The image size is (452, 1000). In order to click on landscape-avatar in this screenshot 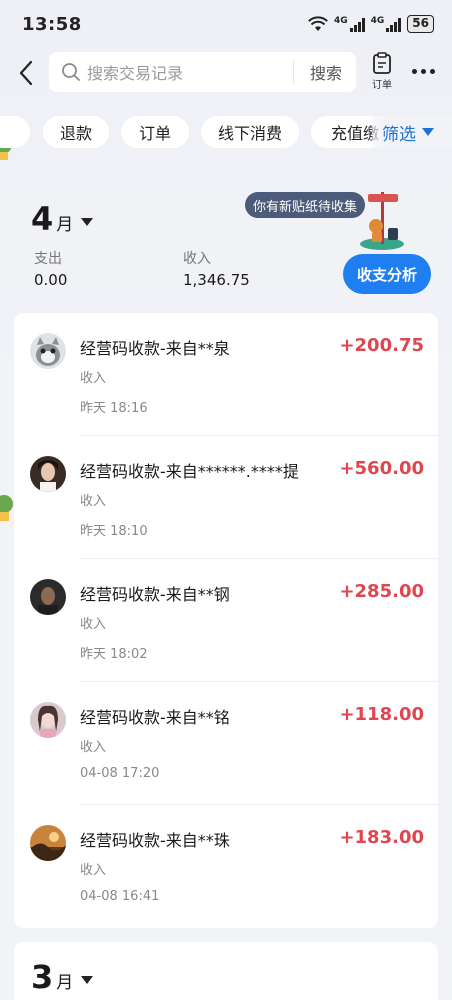, I will do `click(48, 843)`.